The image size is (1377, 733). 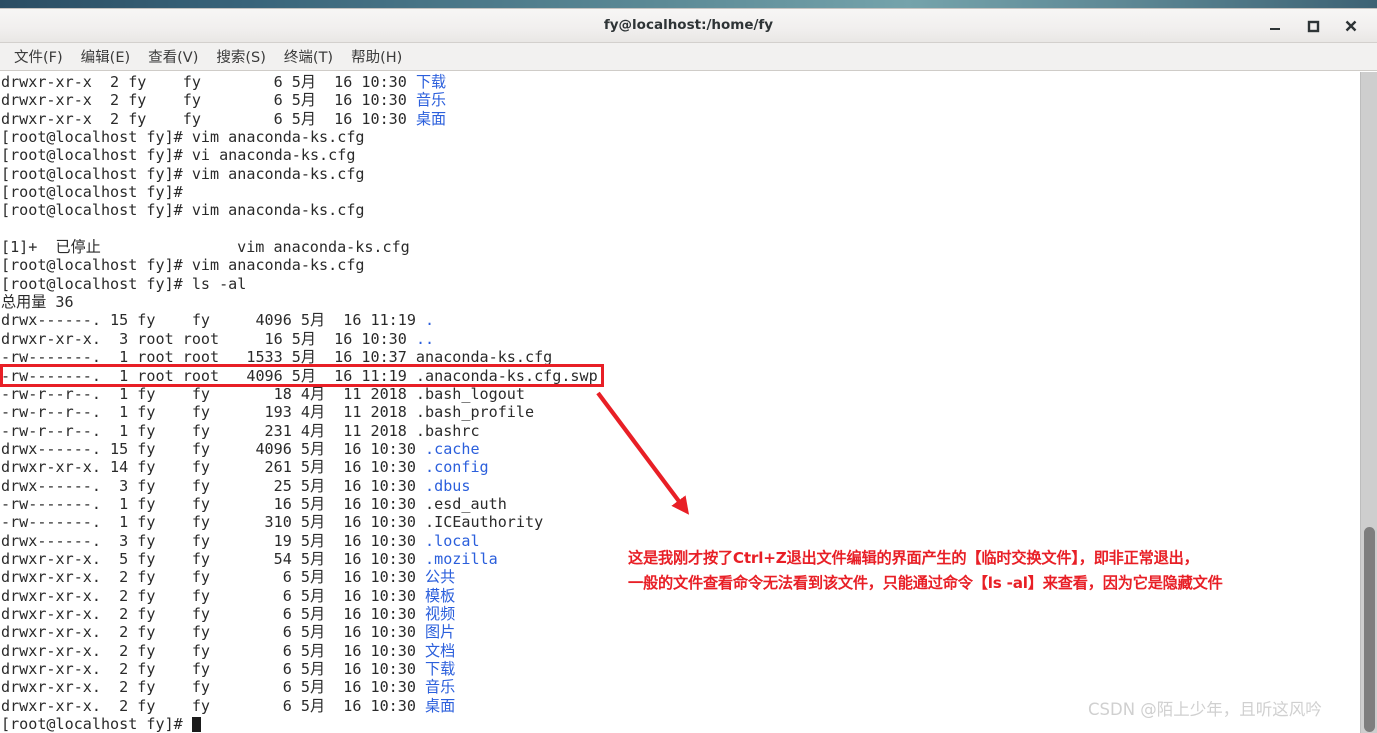 What do you see at coordinates (205, 247) in the screenshot?
I see `terminal-line-text: [1]+ 已停止 vim anaconda-ks.cfg` at bounding box center [205, 247].